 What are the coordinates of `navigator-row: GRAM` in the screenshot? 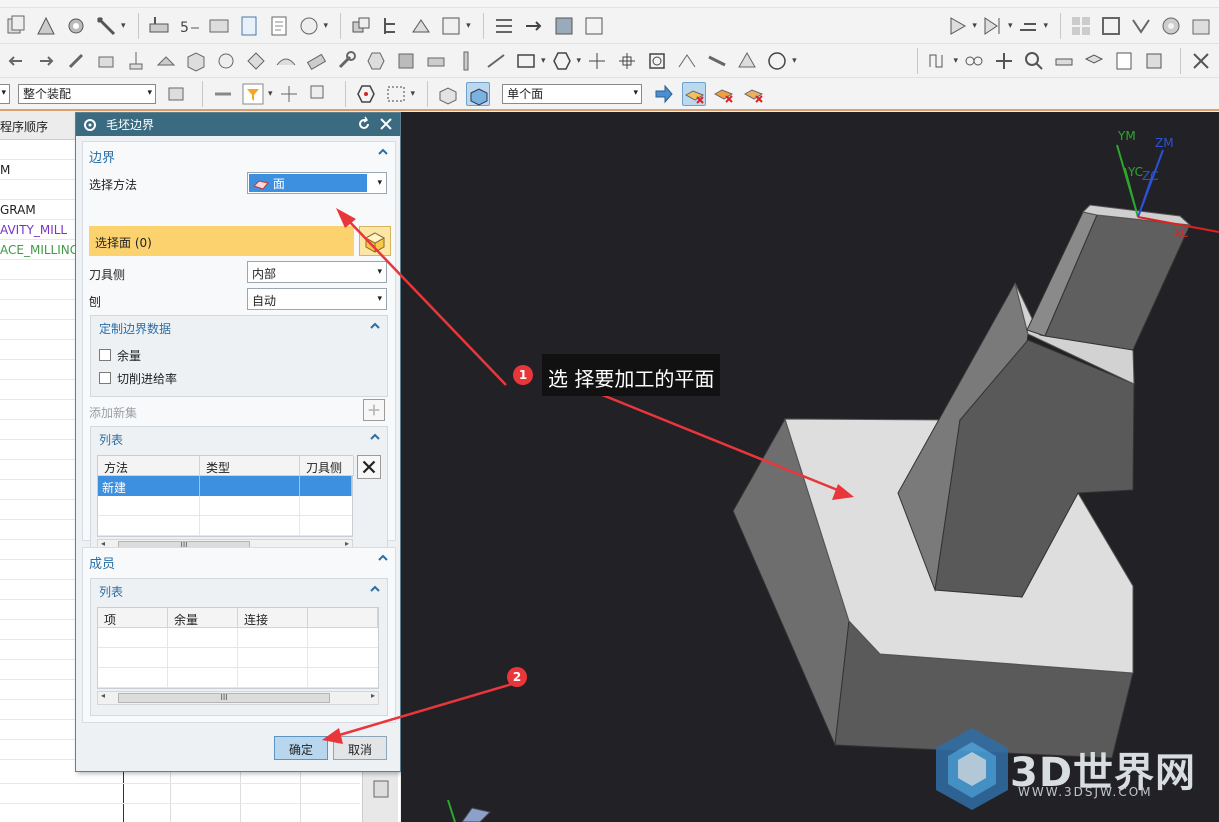 It's located at (37, 210).